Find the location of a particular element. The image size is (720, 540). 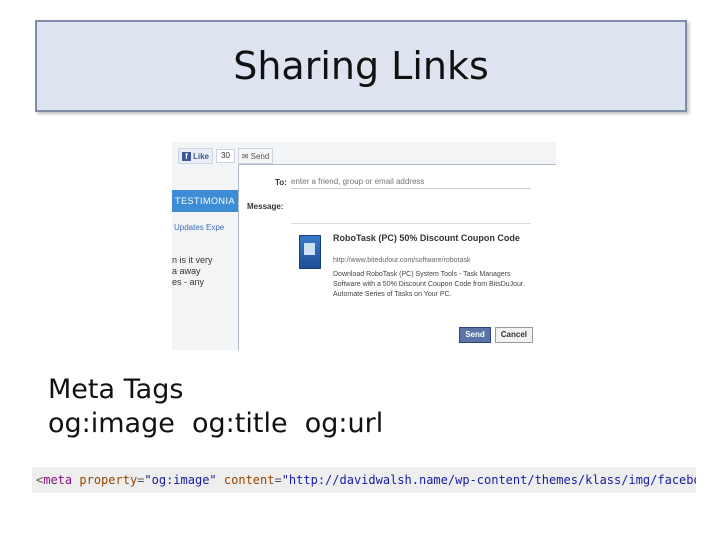

background-line: a away is located at coordinates (186, 271).